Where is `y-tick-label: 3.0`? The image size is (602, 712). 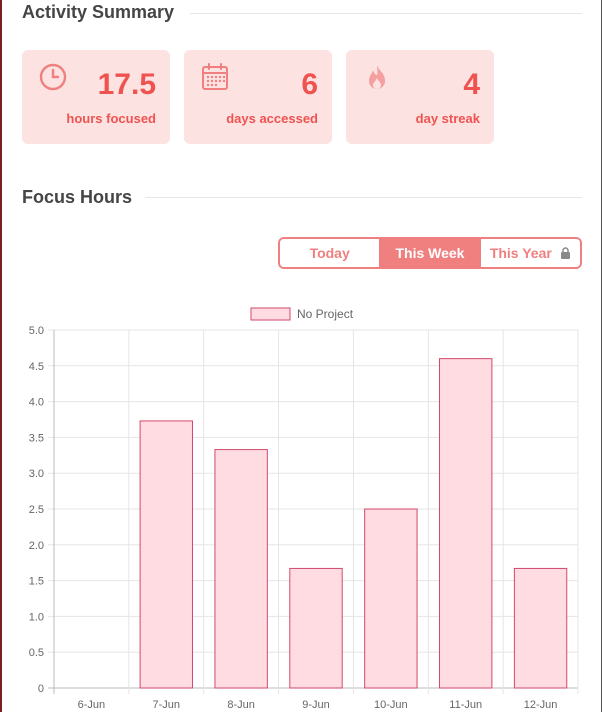 y-tick-label: 3.0 is located at coordinates (36, 474).